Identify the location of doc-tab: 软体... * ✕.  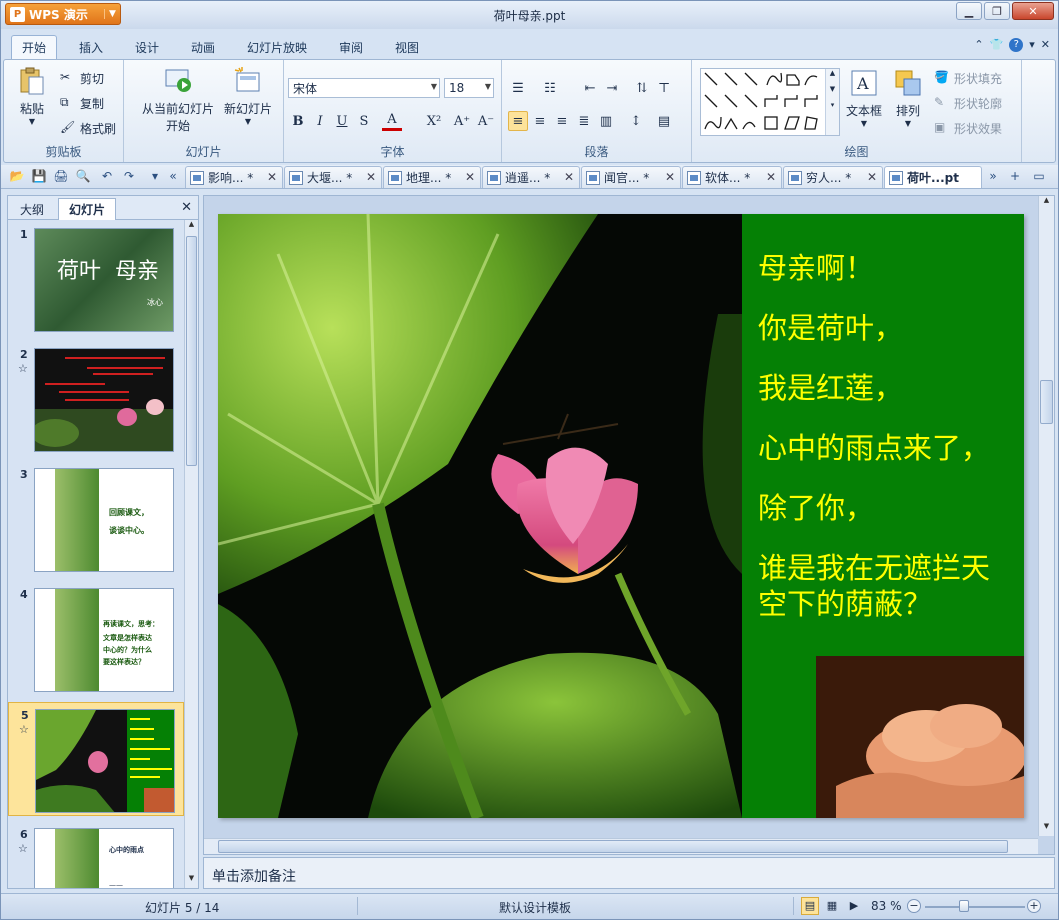
(732, 177).